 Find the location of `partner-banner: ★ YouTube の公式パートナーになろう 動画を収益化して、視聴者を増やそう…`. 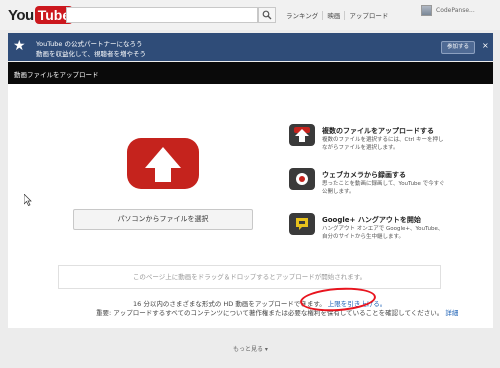

partner-banner: ★ YouTube の公式パートナーになろう 動画を収益化して、視聴者を増やそう… is located at coordinates (250, 47).